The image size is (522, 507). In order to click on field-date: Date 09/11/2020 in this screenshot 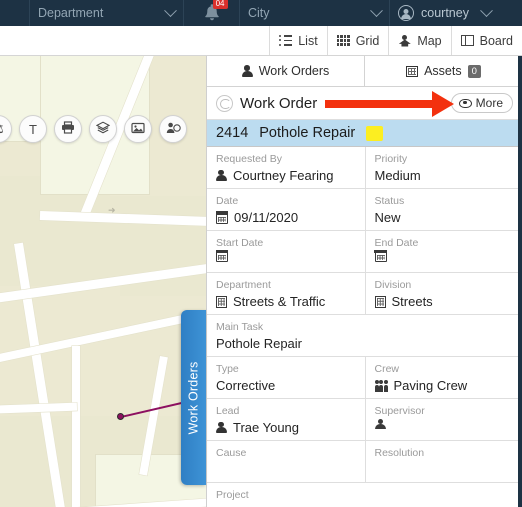, I will do `click(286, 209)`.